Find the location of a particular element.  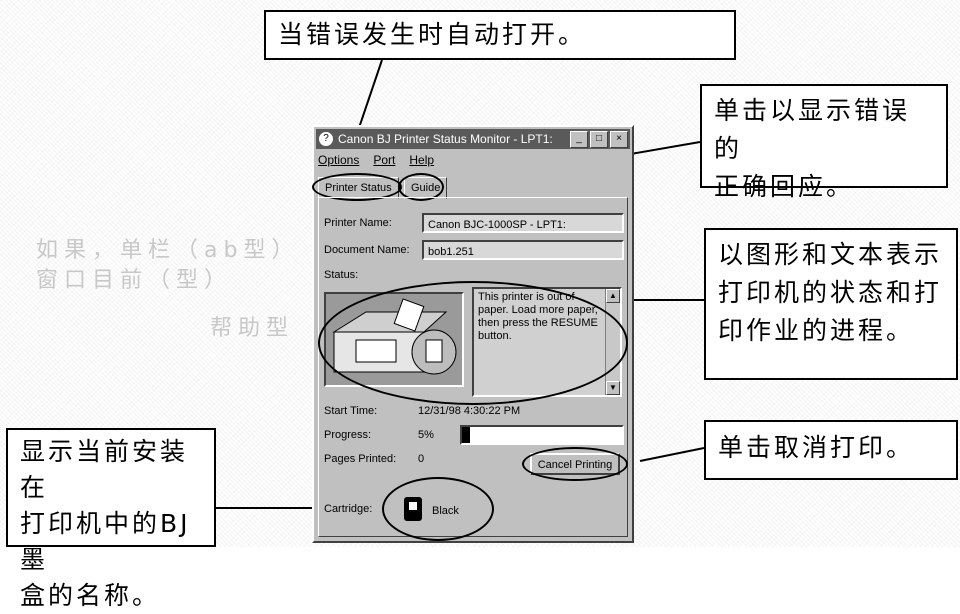

callout-status-line-1: 以图形和文本表示 is located at coordinates (830, 254).